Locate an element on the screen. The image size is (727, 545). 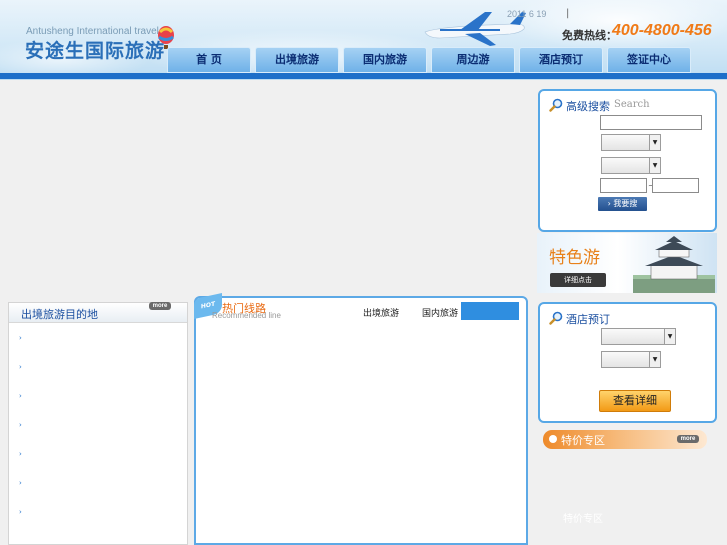
featured-tour-button: 详细点击 is located at coordinates (578, 280).